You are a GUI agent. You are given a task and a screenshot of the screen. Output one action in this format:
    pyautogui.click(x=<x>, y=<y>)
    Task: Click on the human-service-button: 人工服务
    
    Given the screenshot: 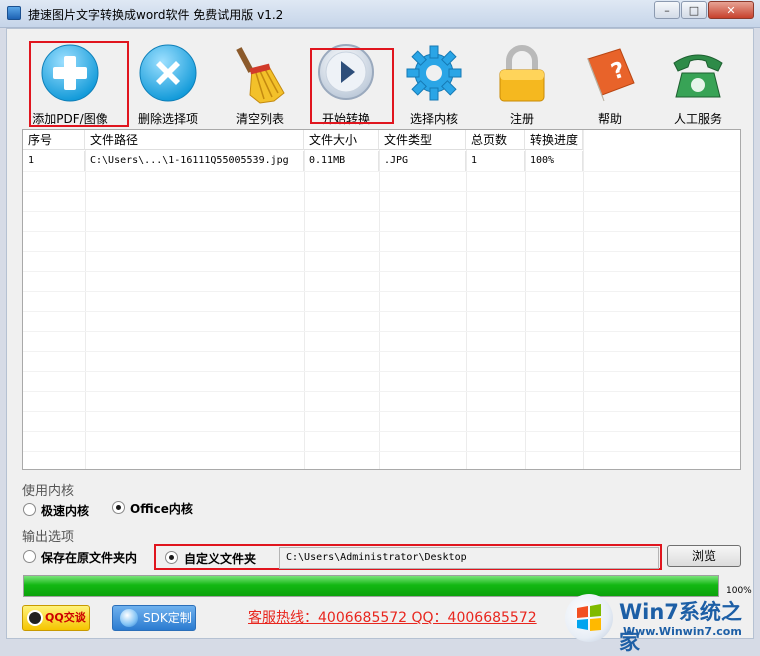 What is the action you would take?
    pyautogui.click(x=698, y=81)
    